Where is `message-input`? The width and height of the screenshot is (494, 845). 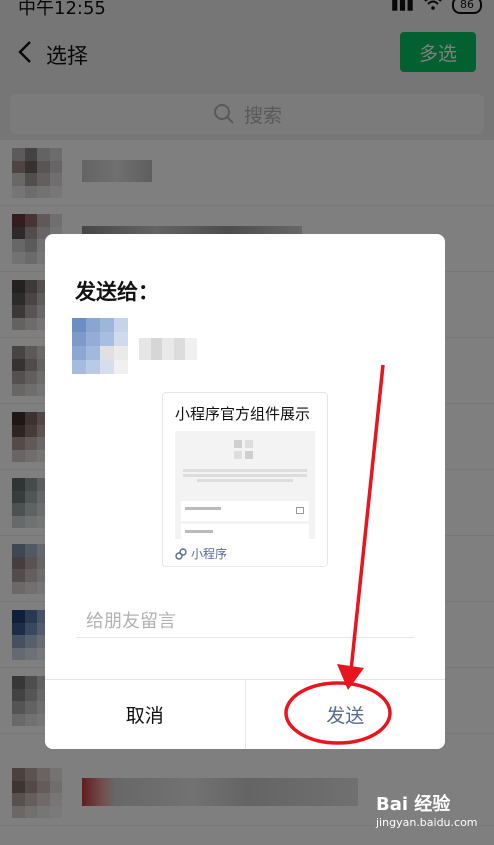 message-input is located at coordinates (245, 622).